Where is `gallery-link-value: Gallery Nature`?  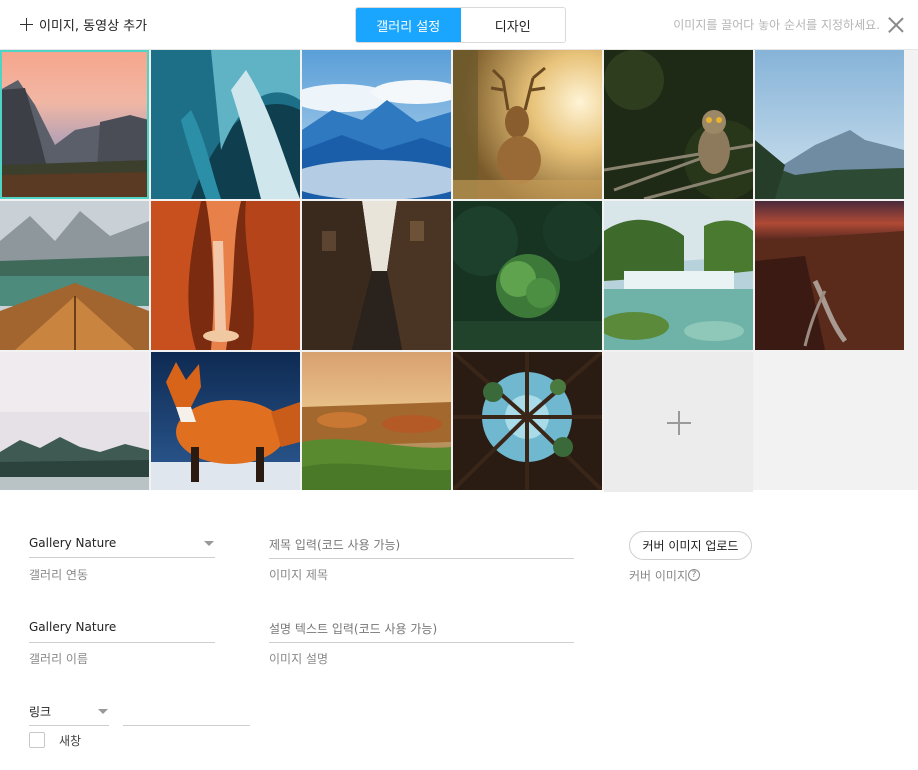
gallery-link-value: Gallery Nature is located at coordinates (73, 543).